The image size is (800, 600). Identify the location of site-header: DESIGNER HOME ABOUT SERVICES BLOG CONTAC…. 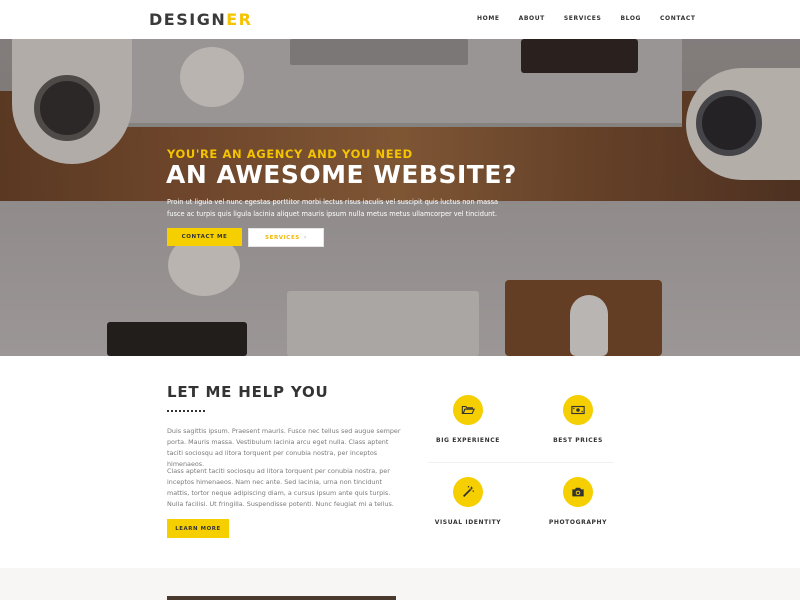
(400, 19).